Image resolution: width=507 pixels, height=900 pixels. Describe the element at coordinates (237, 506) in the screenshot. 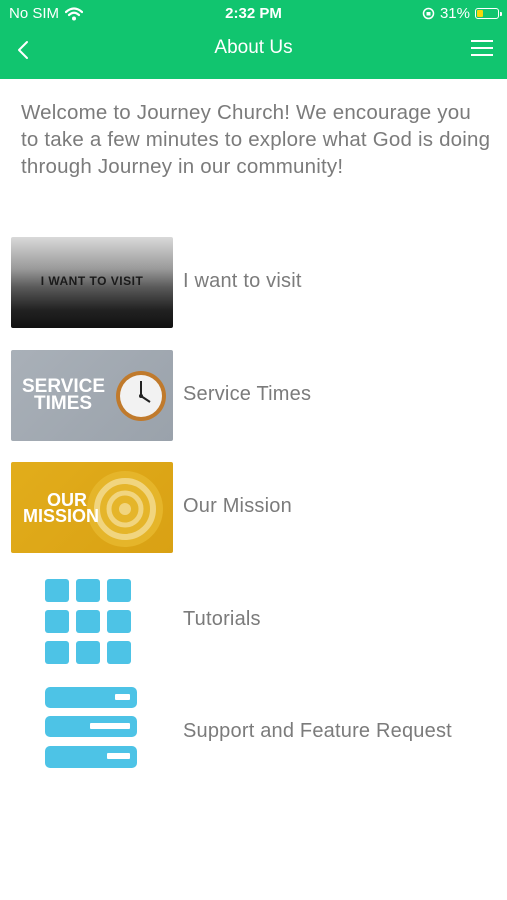

I see `list-item-label: Our Mission` at that location.